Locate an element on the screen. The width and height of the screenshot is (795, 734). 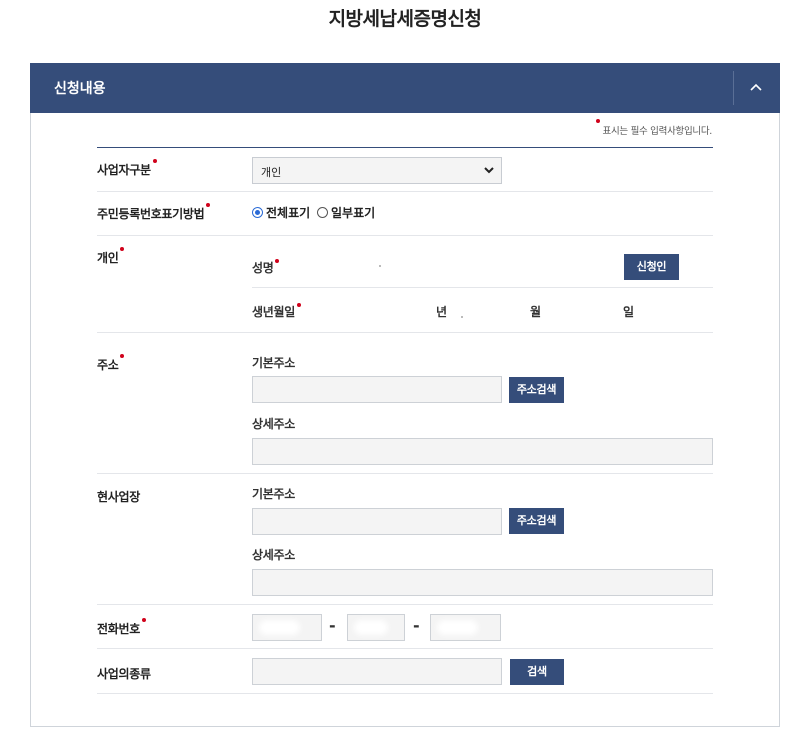
individual-label: 개인 is located at coordinates (111, 256).